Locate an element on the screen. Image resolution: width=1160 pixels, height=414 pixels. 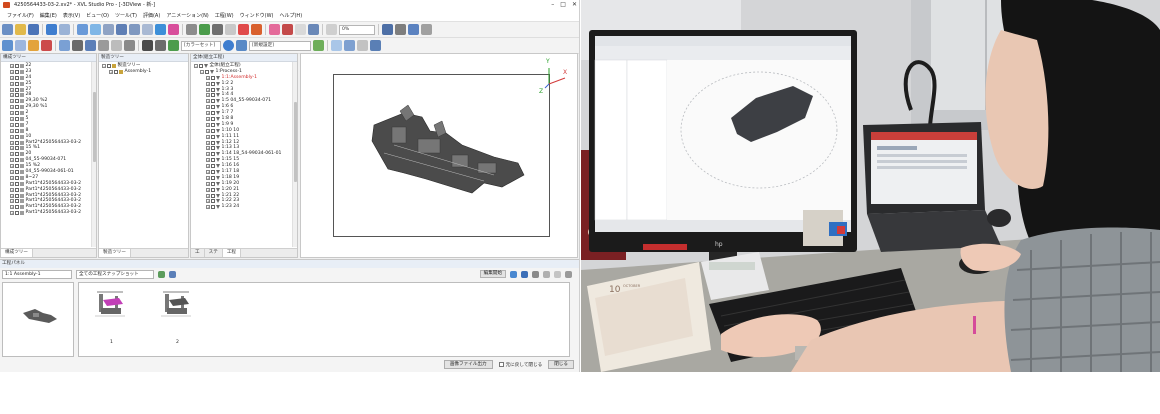
wireframe-icon is located at coordinates (77, 45).